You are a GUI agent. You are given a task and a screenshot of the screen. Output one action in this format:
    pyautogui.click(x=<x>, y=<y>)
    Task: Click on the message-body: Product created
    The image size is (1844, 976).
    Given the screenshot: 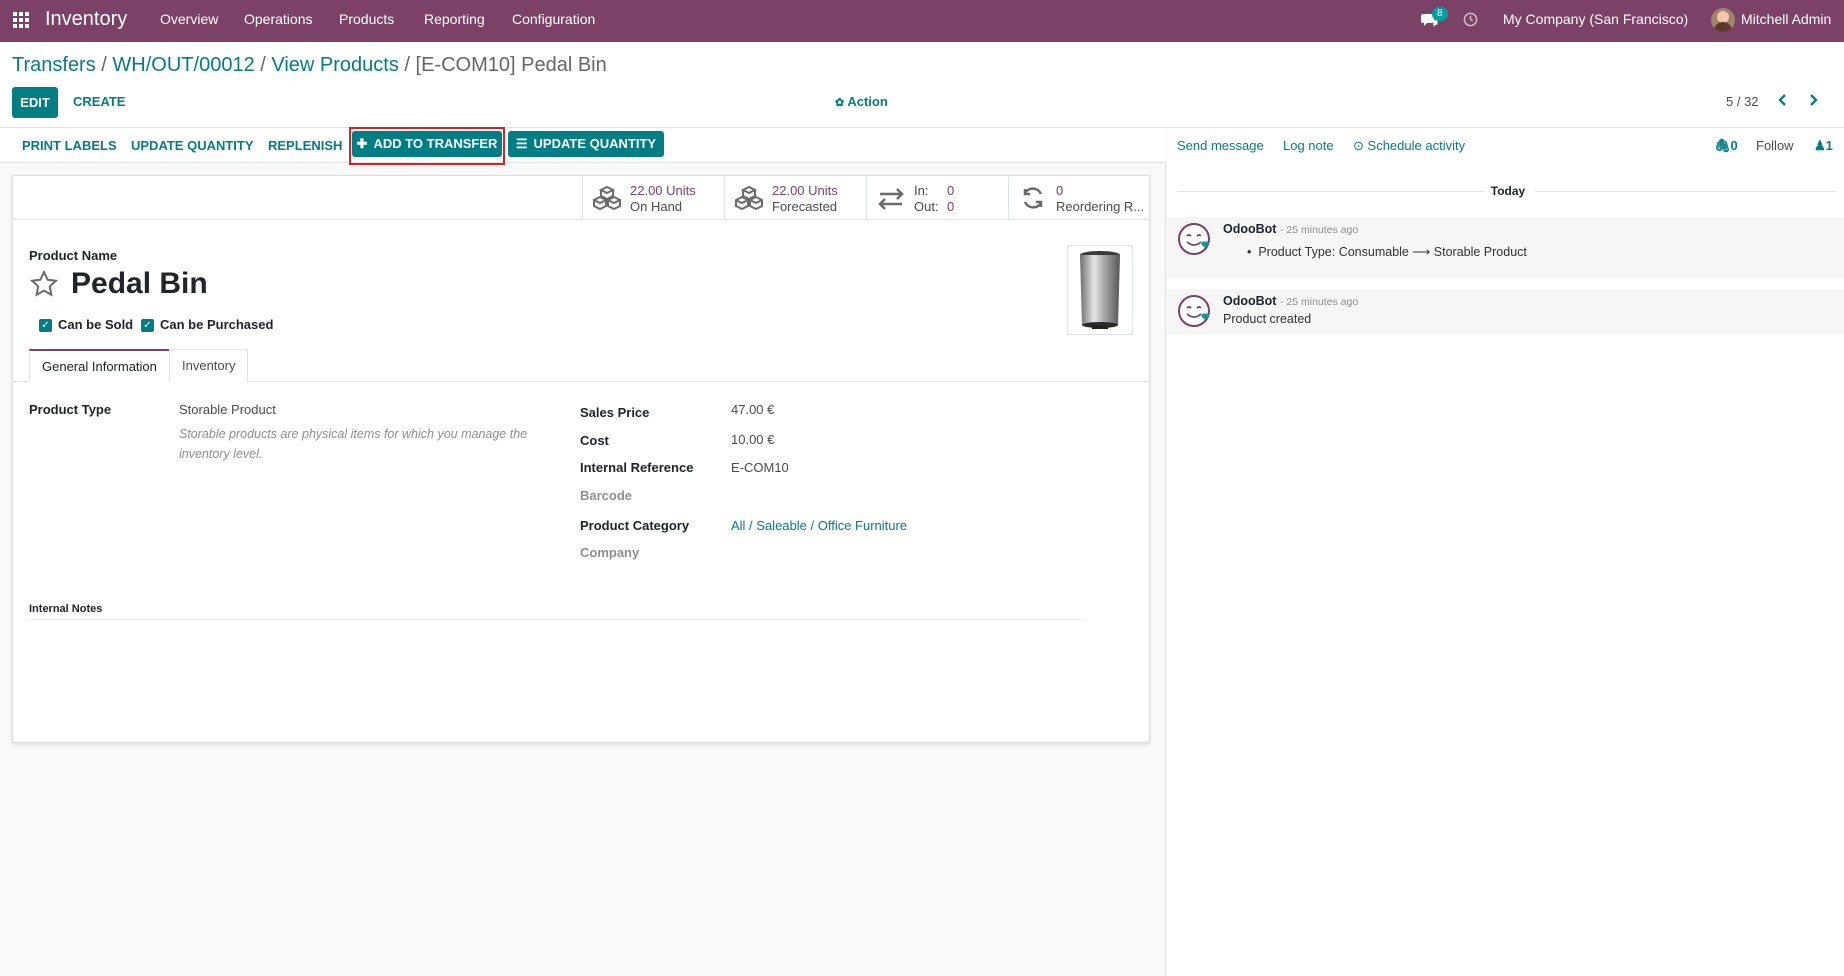 What is the action you would take?
    pyautogui.click(x=1267, y=319)
    